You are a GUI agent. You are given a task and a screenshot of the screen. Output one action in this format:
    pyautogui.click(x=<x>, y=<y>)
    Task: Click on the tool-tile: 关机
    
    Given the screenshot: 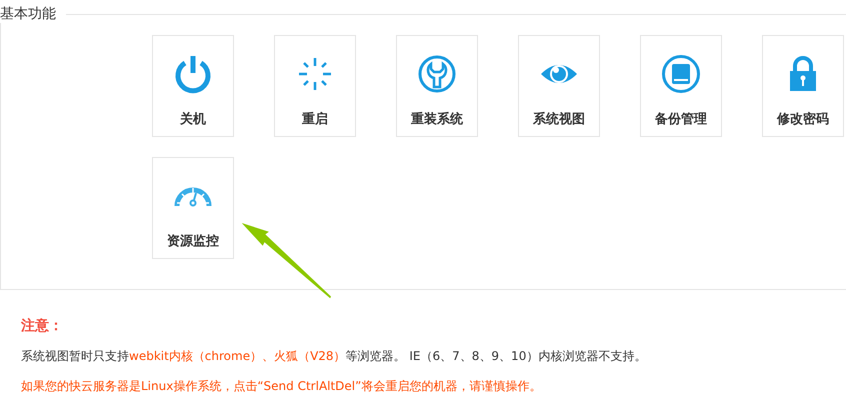 What is the action you would take?
    pyautogui.click(x=193, y=86)
    